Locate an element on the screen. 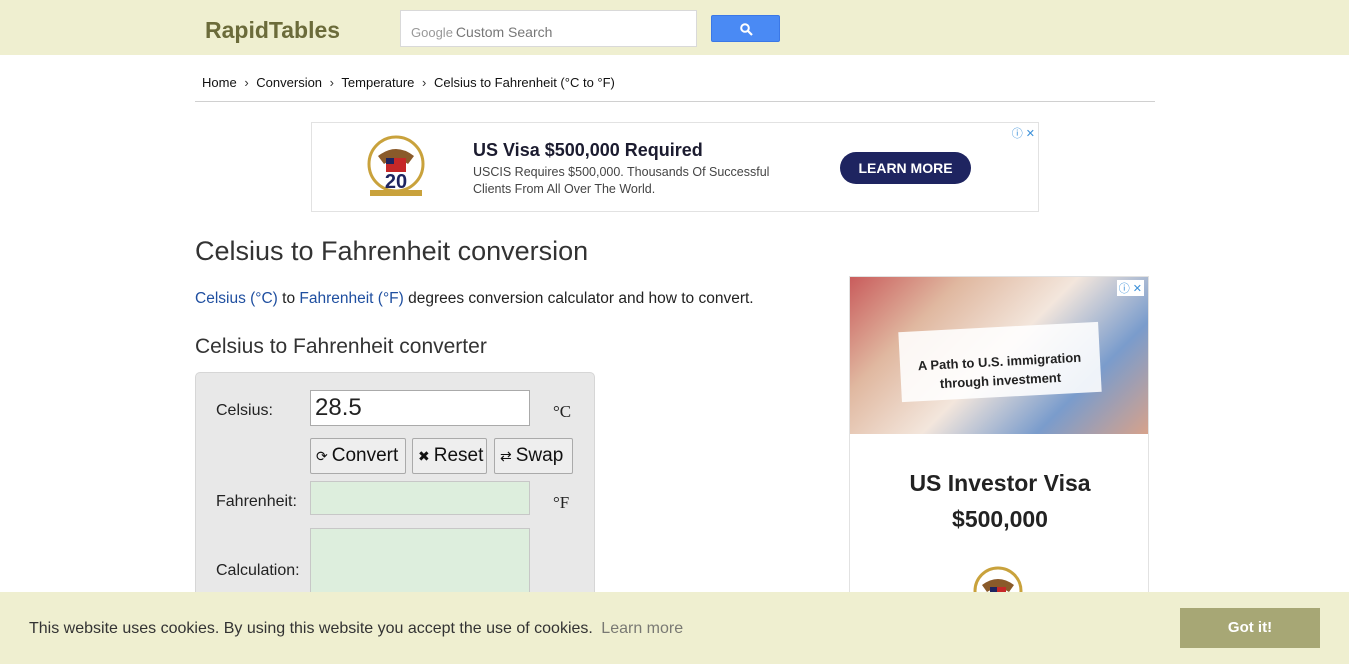 Image resolution: width=1349 pixels, height=664 pixels. learn-more-button: LEARN MORE is located at coordinates (905, 168).